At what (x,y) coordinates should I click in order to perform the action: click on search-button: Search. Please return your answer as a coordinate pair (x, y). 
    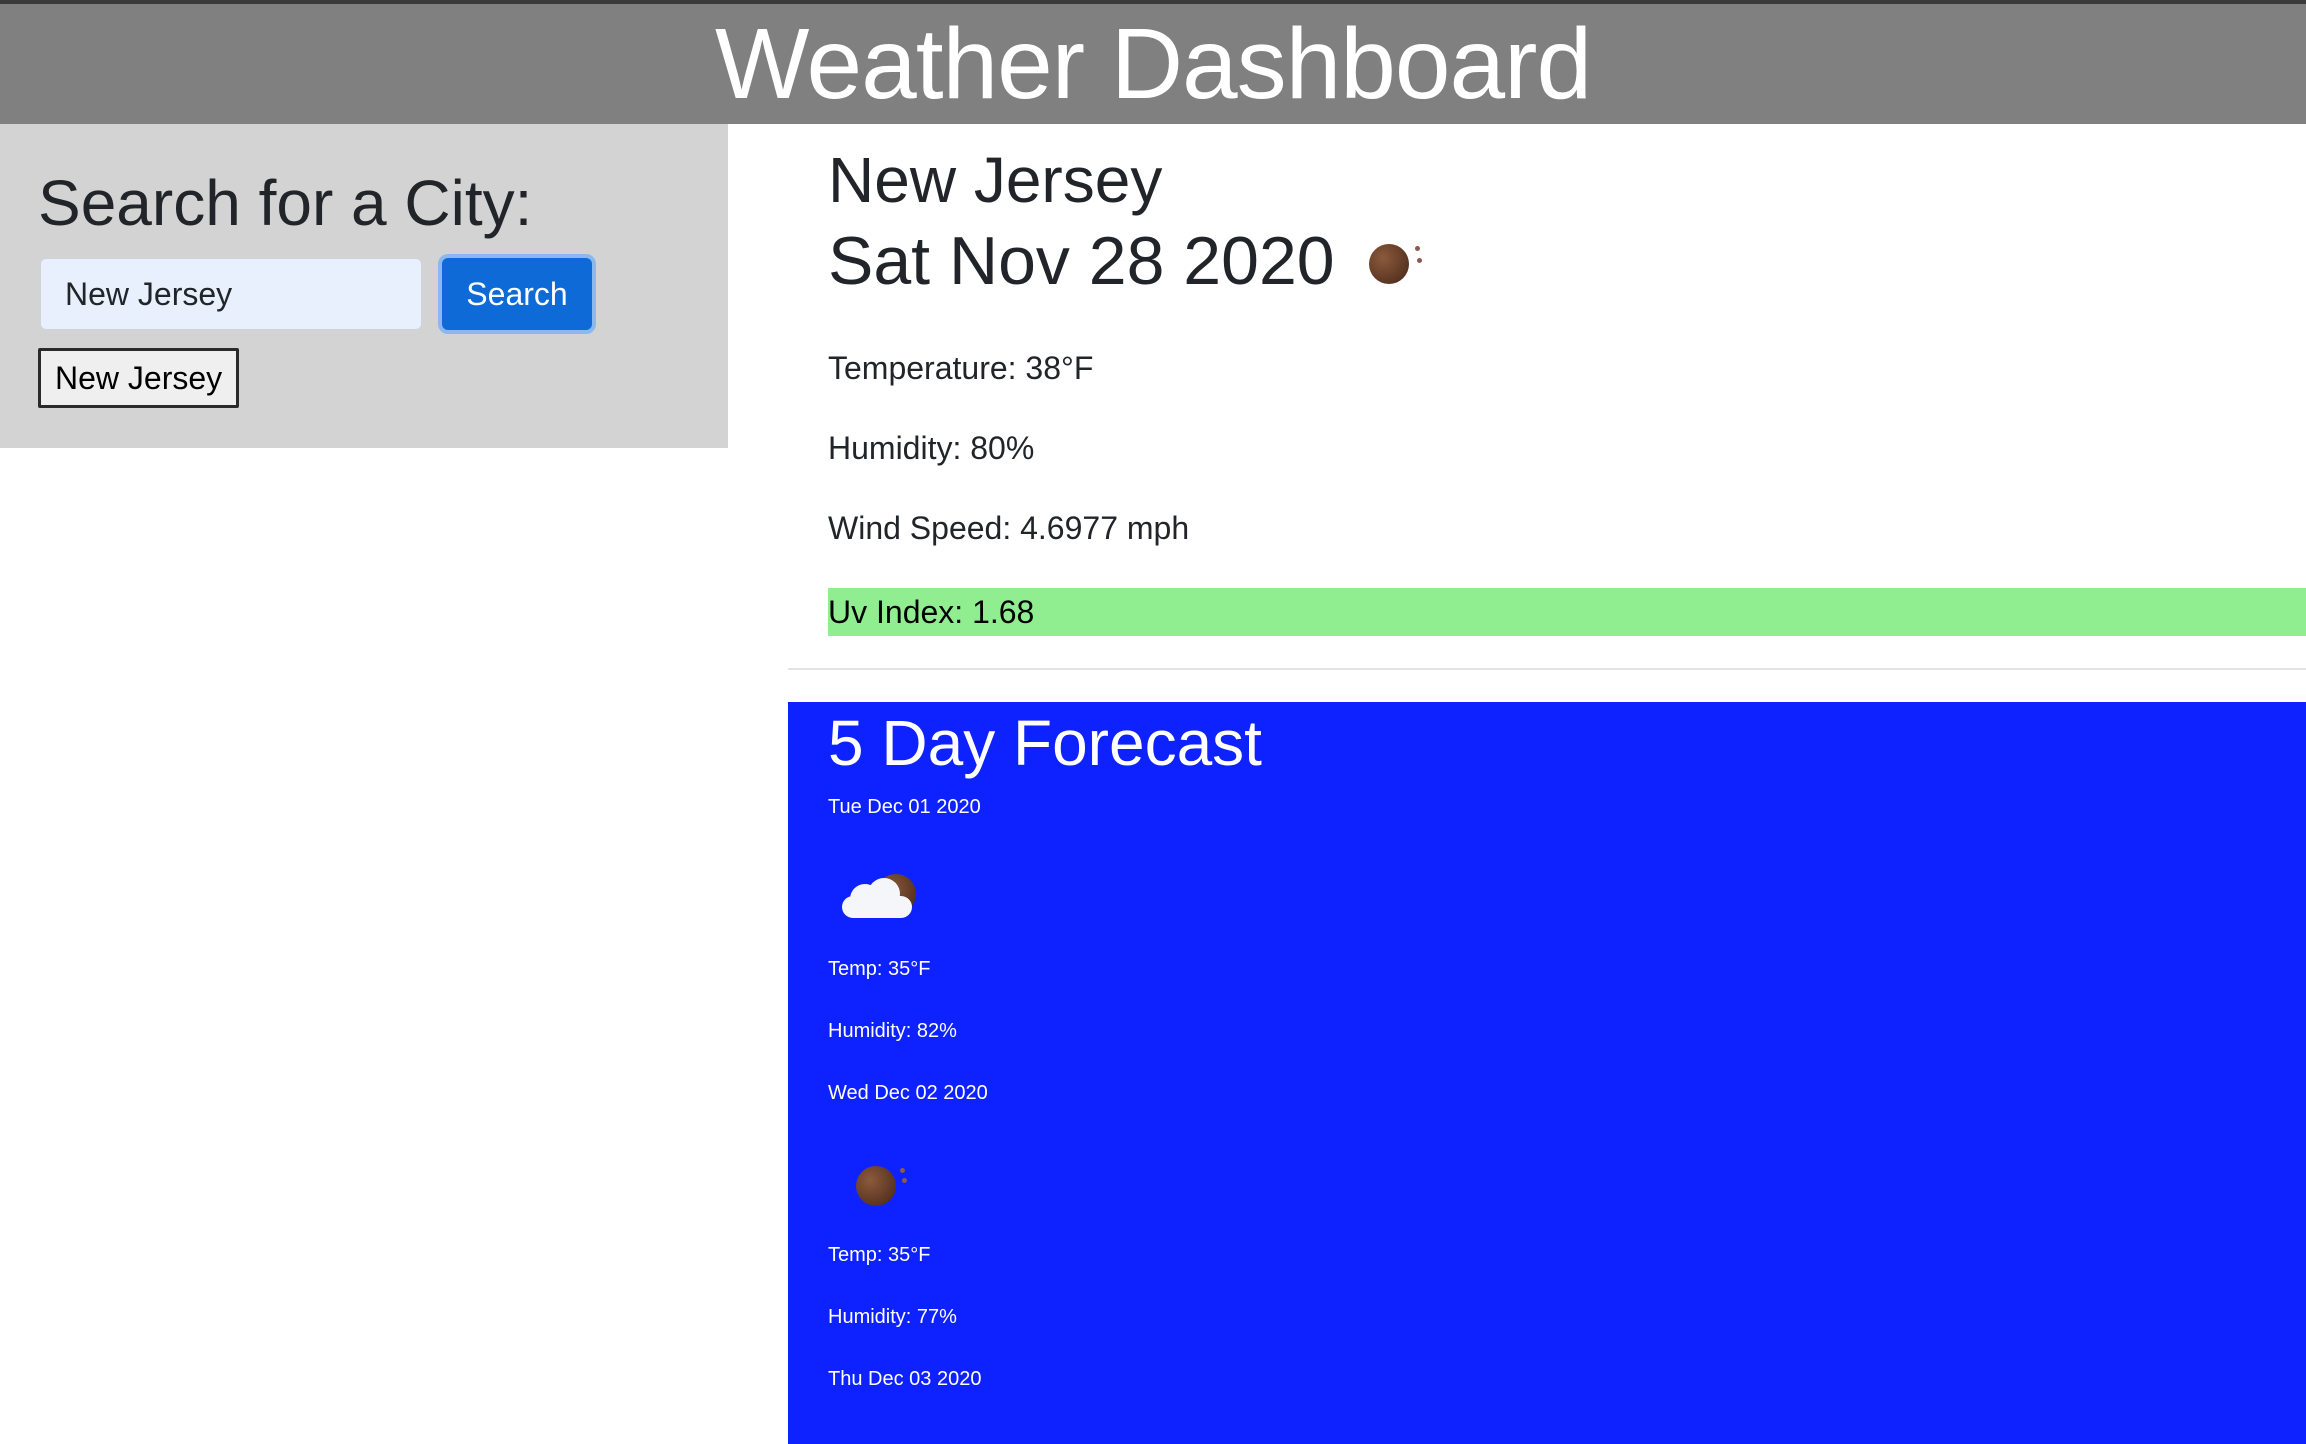
    Looking at the image, I should click on (517, 294).